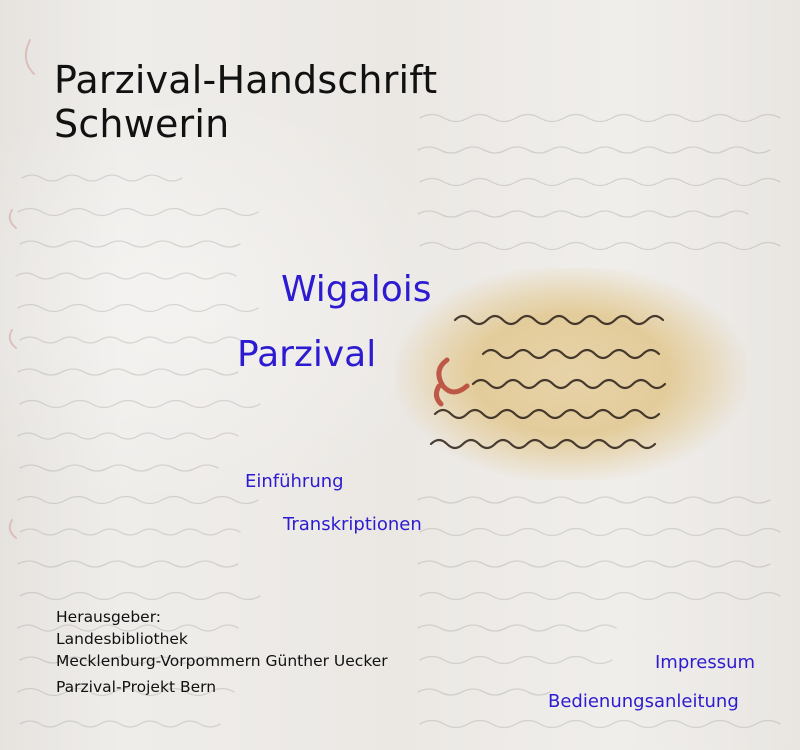  I want to click on wigalois-link: Wigalois, so click(356, 290).